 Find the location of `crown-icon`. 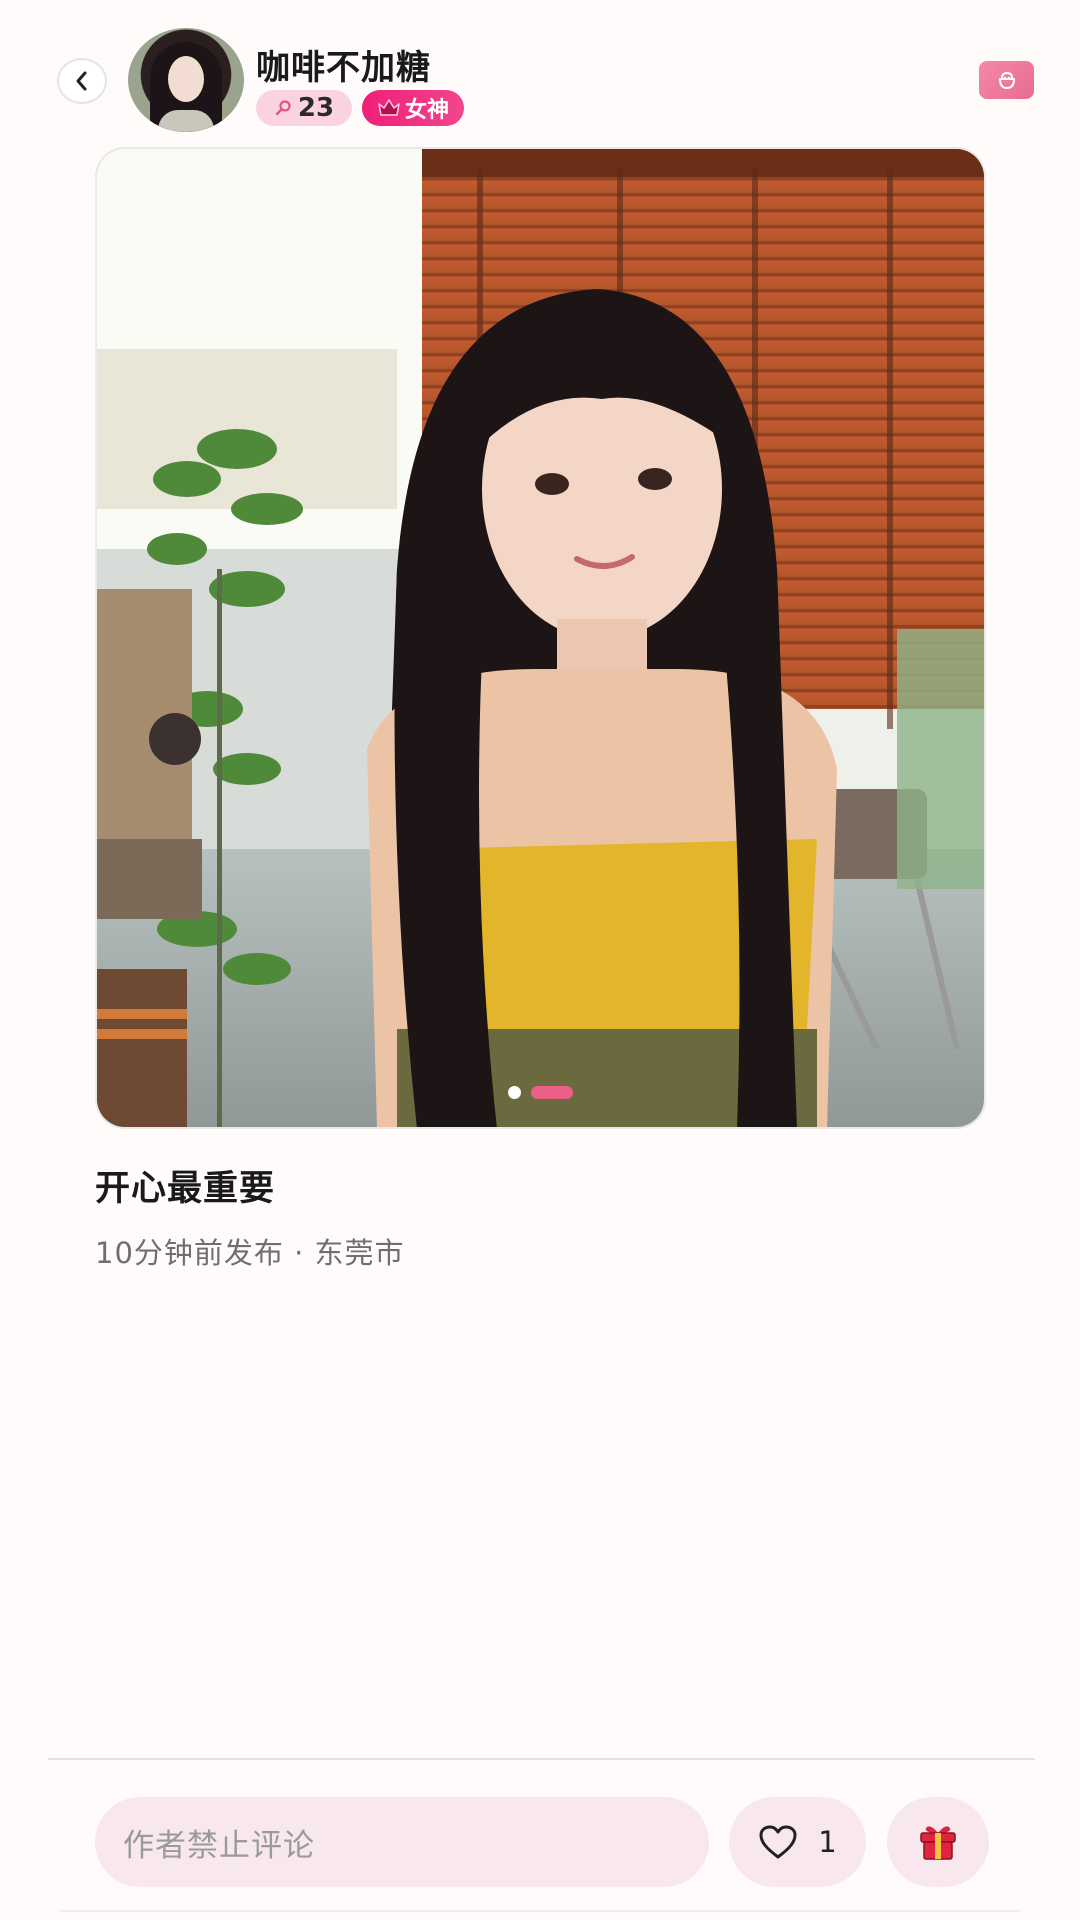

crown-icon is located at coordinates (389, 107).